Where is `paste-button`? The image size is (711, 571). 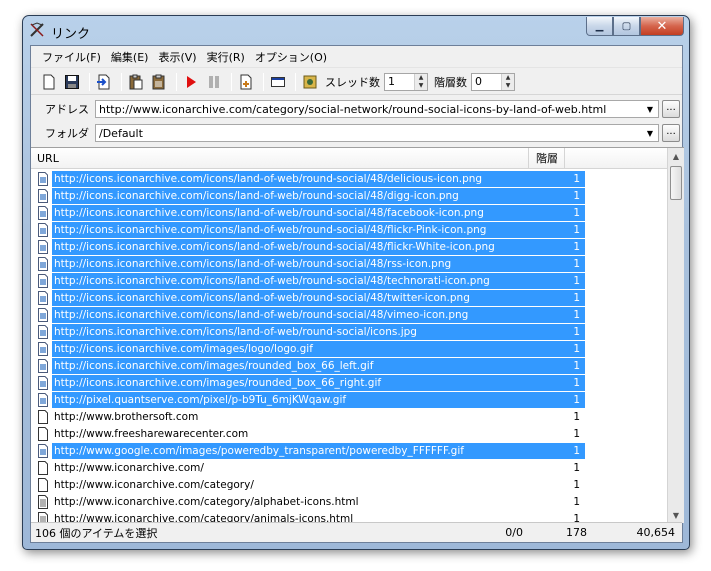
paste-button is located at coordinates (136, 82).